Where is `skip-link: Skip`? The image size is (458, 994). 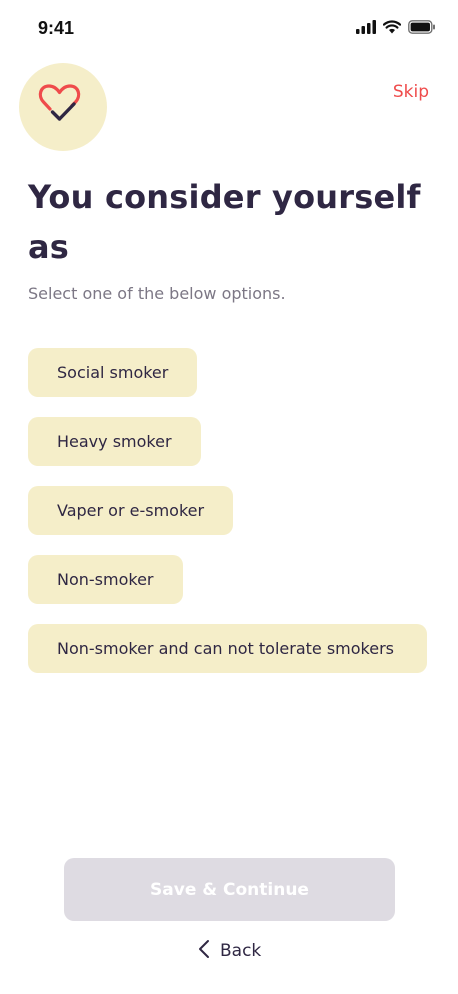 skip-link: Skip is located at coordinates (411, 92).